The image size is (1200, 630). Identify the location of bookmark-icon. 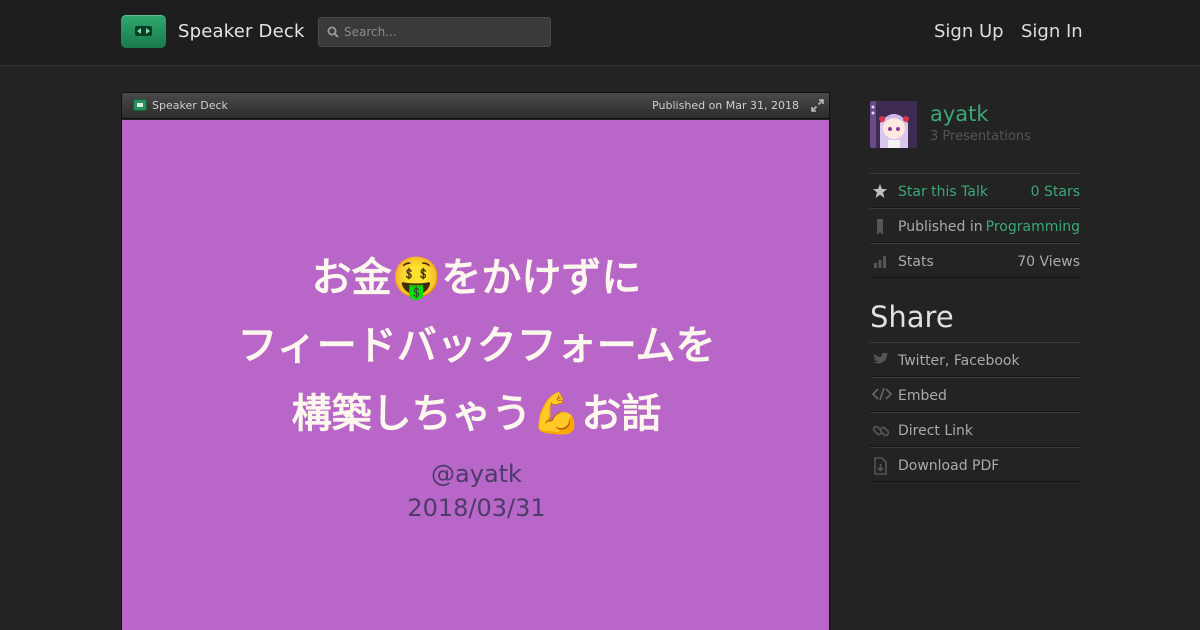
(880, 227).